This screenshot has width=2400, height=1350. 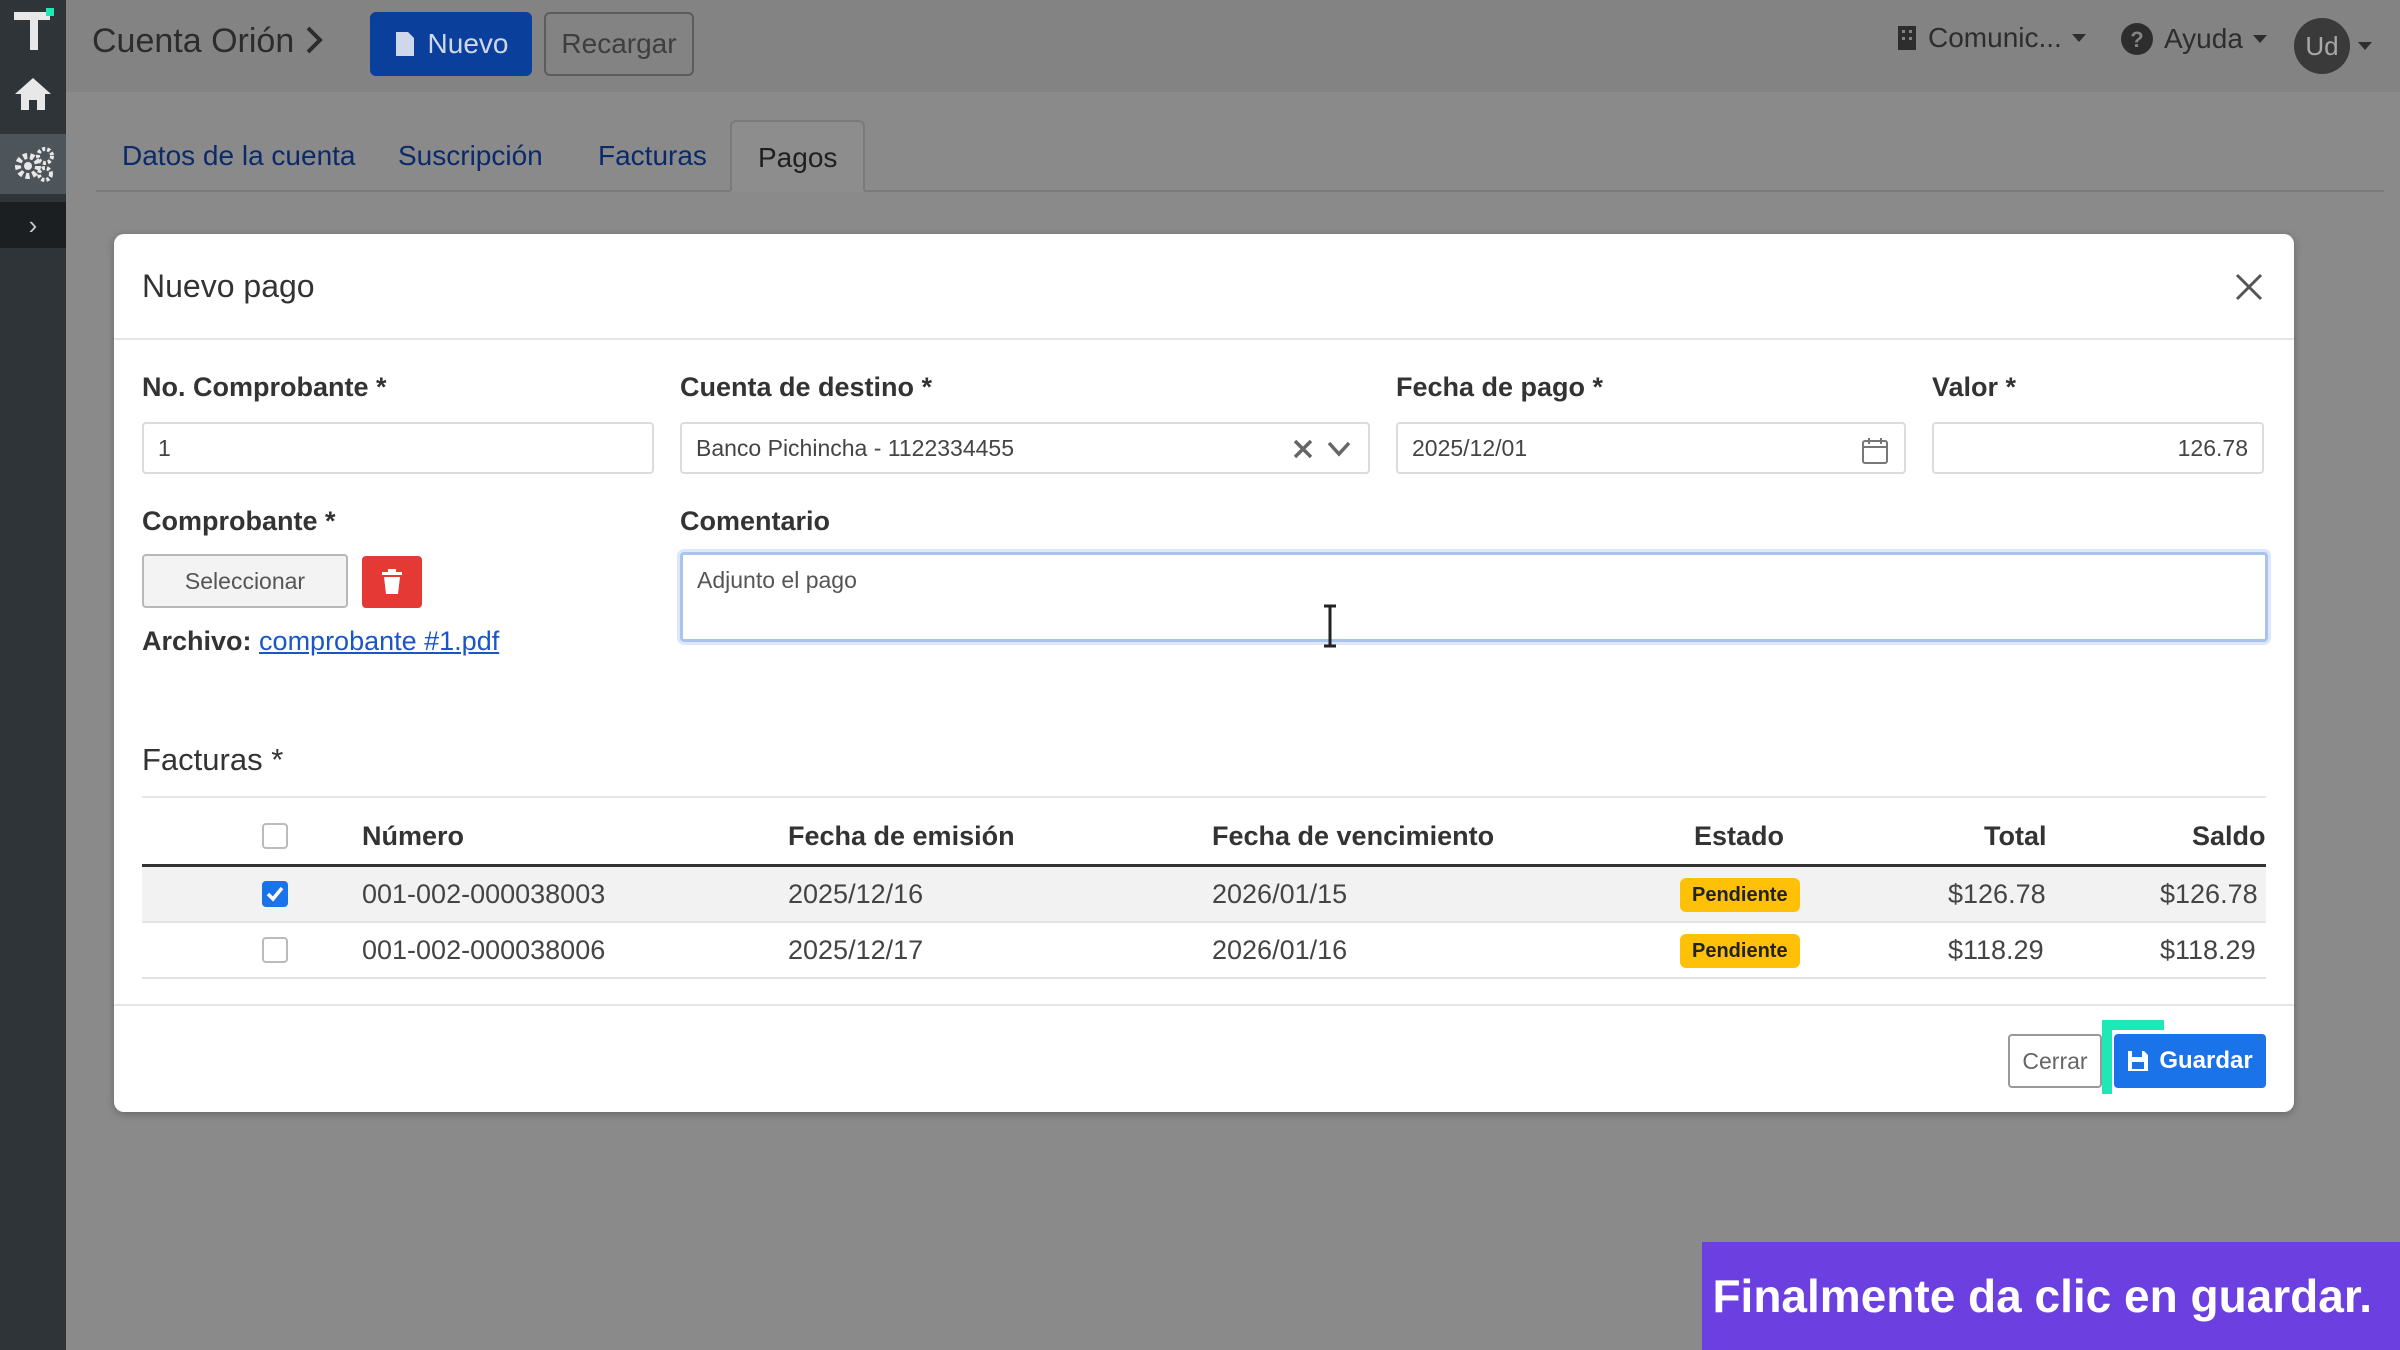 What do you see at coordinates (1875, 451) in the screenshot?
I see `calendar-icon` at bounding box center [1875, 451].